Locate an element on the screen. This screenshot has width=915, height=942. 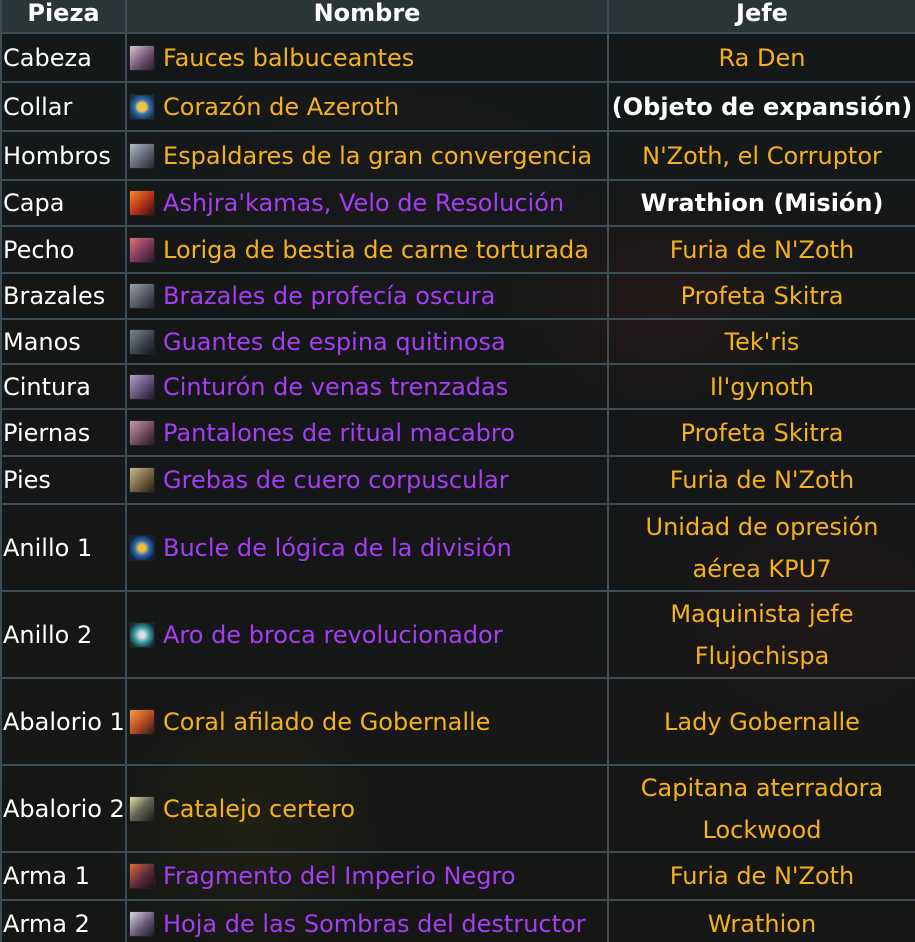
boss-cell: Unidad de opresión aérea KPU7 is located at coordinates (761, 547).